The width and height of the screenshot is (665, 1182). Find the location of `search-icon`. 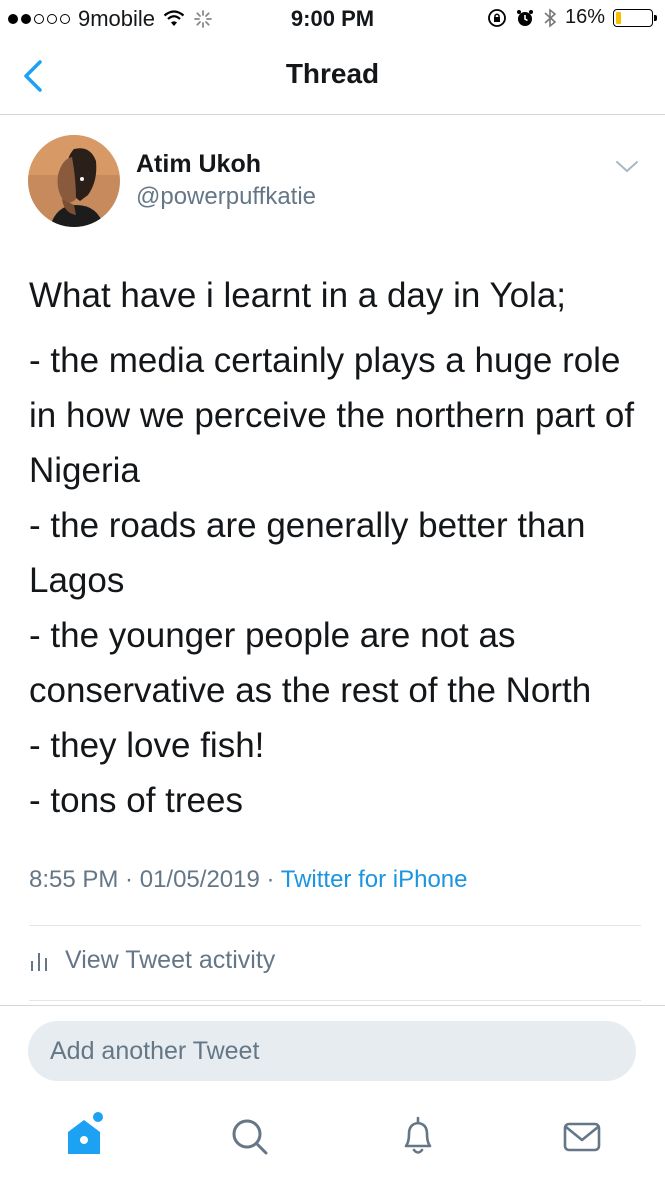

search-icon is located at coordinates (250, 1137).